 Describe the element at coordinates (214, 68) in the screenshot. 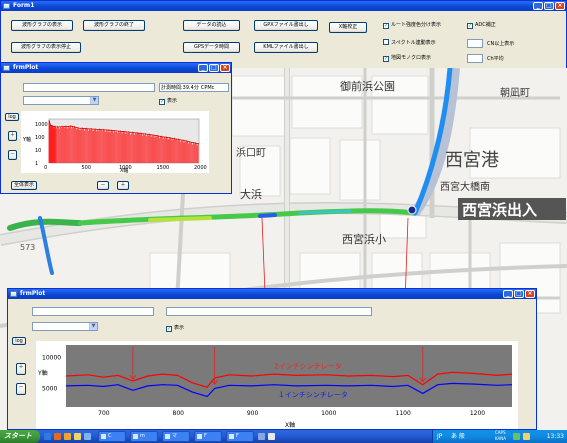

I see `plot1-restore-button: □` at that location.